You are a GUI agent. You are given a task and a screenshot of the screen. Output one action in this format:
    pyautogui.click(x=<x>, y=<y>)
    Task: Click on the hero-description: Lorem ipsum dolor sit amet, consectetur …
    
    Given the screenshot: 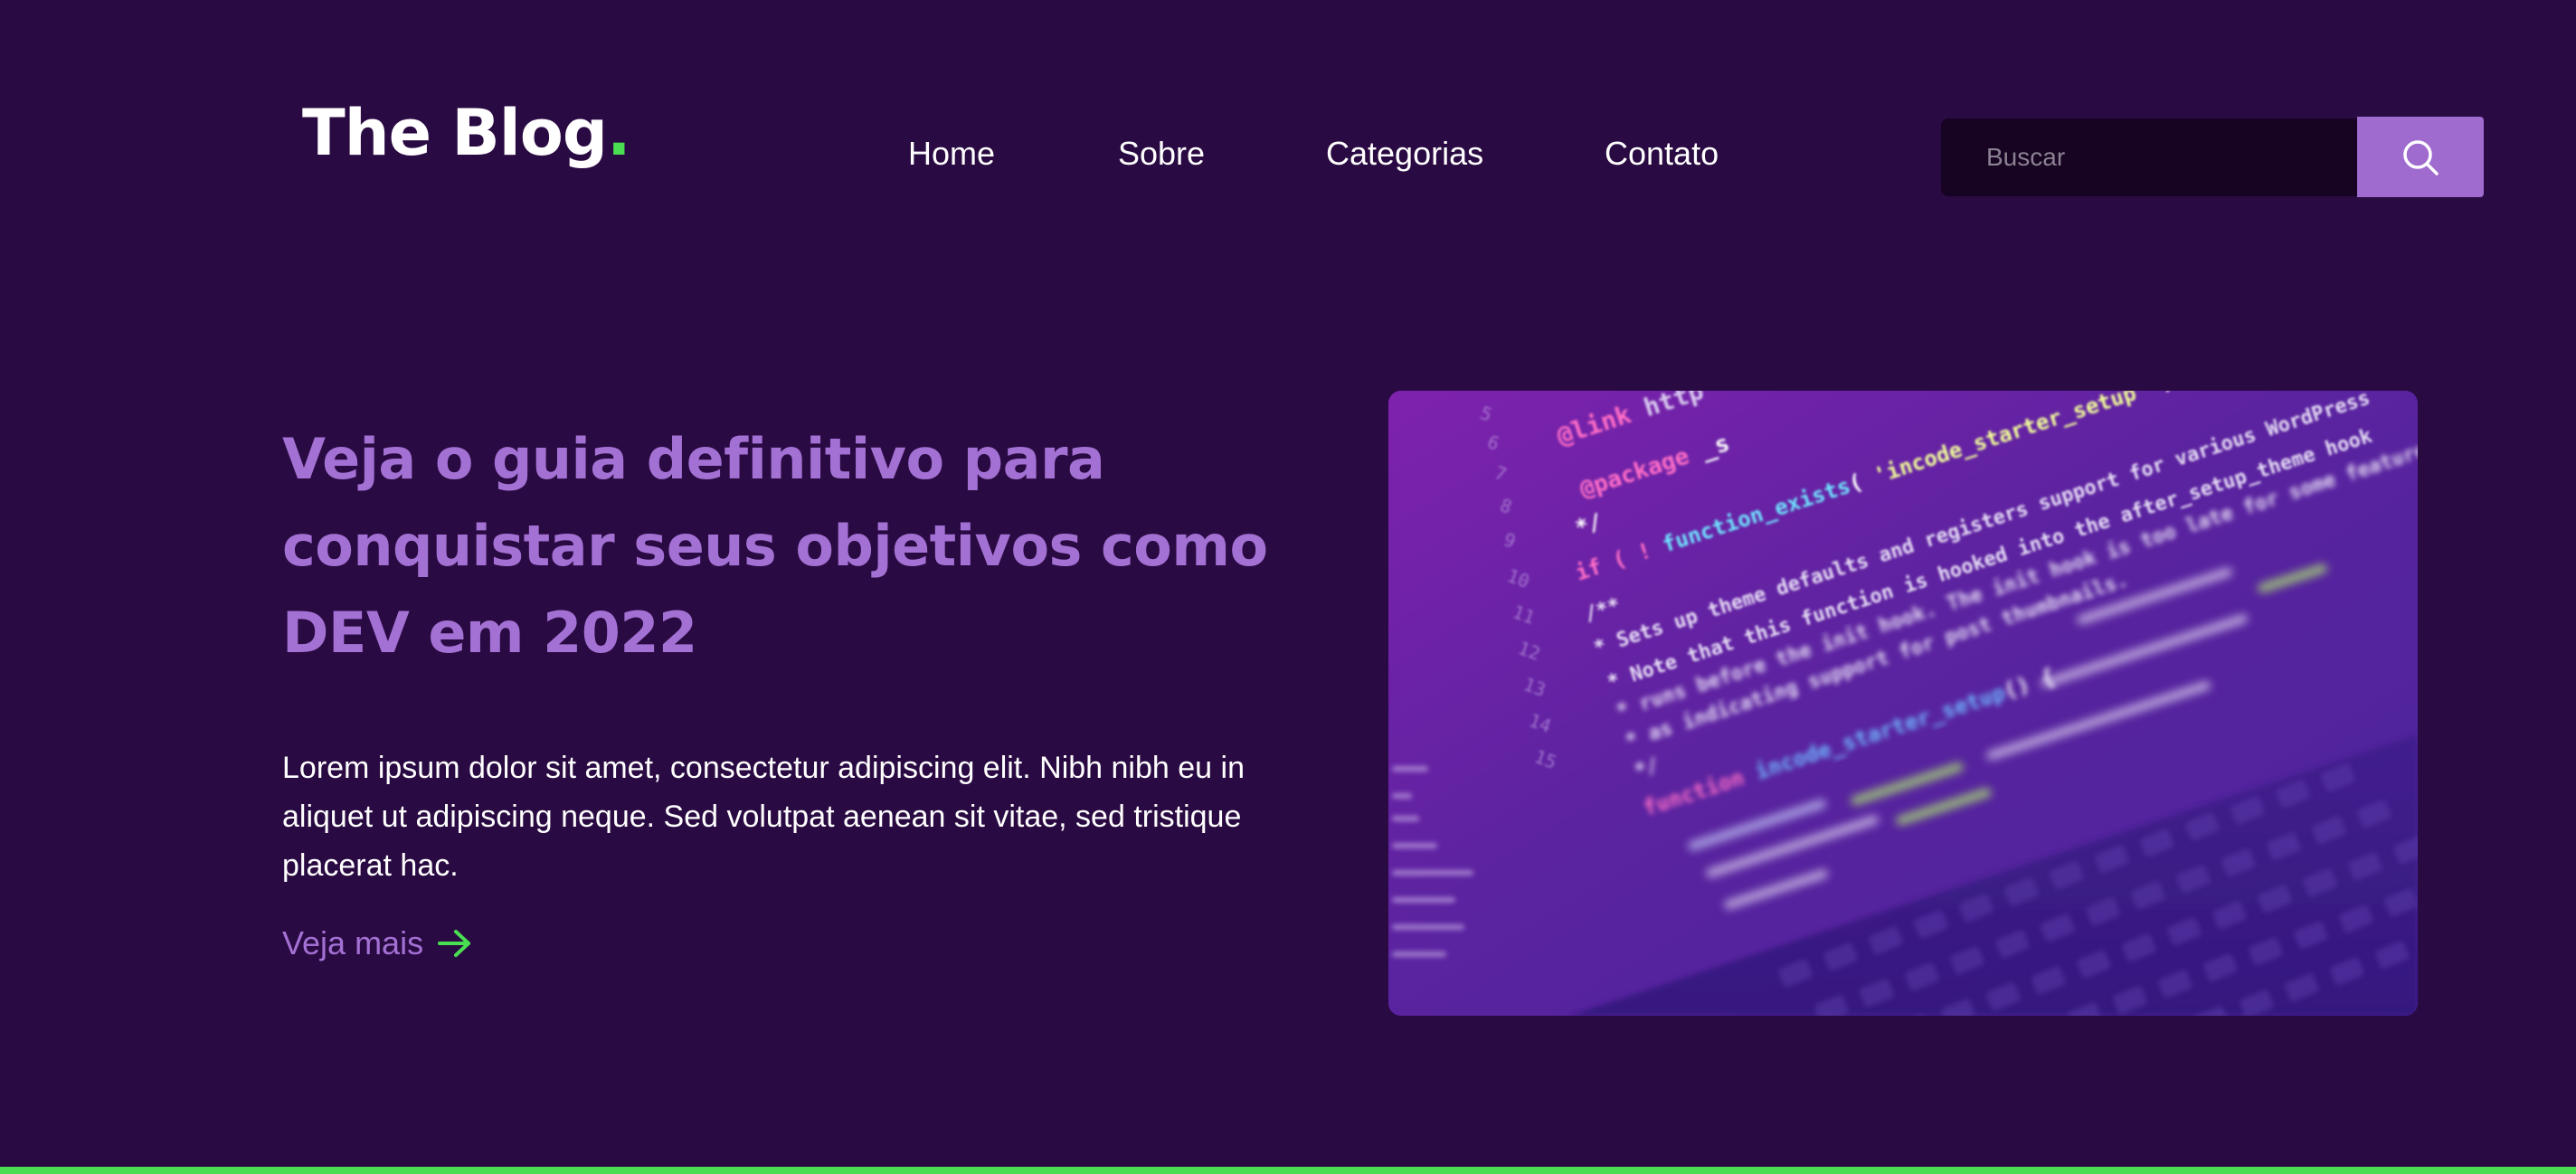 What is the action you would take?
    pyautogui.click(x=763, y=817)
    